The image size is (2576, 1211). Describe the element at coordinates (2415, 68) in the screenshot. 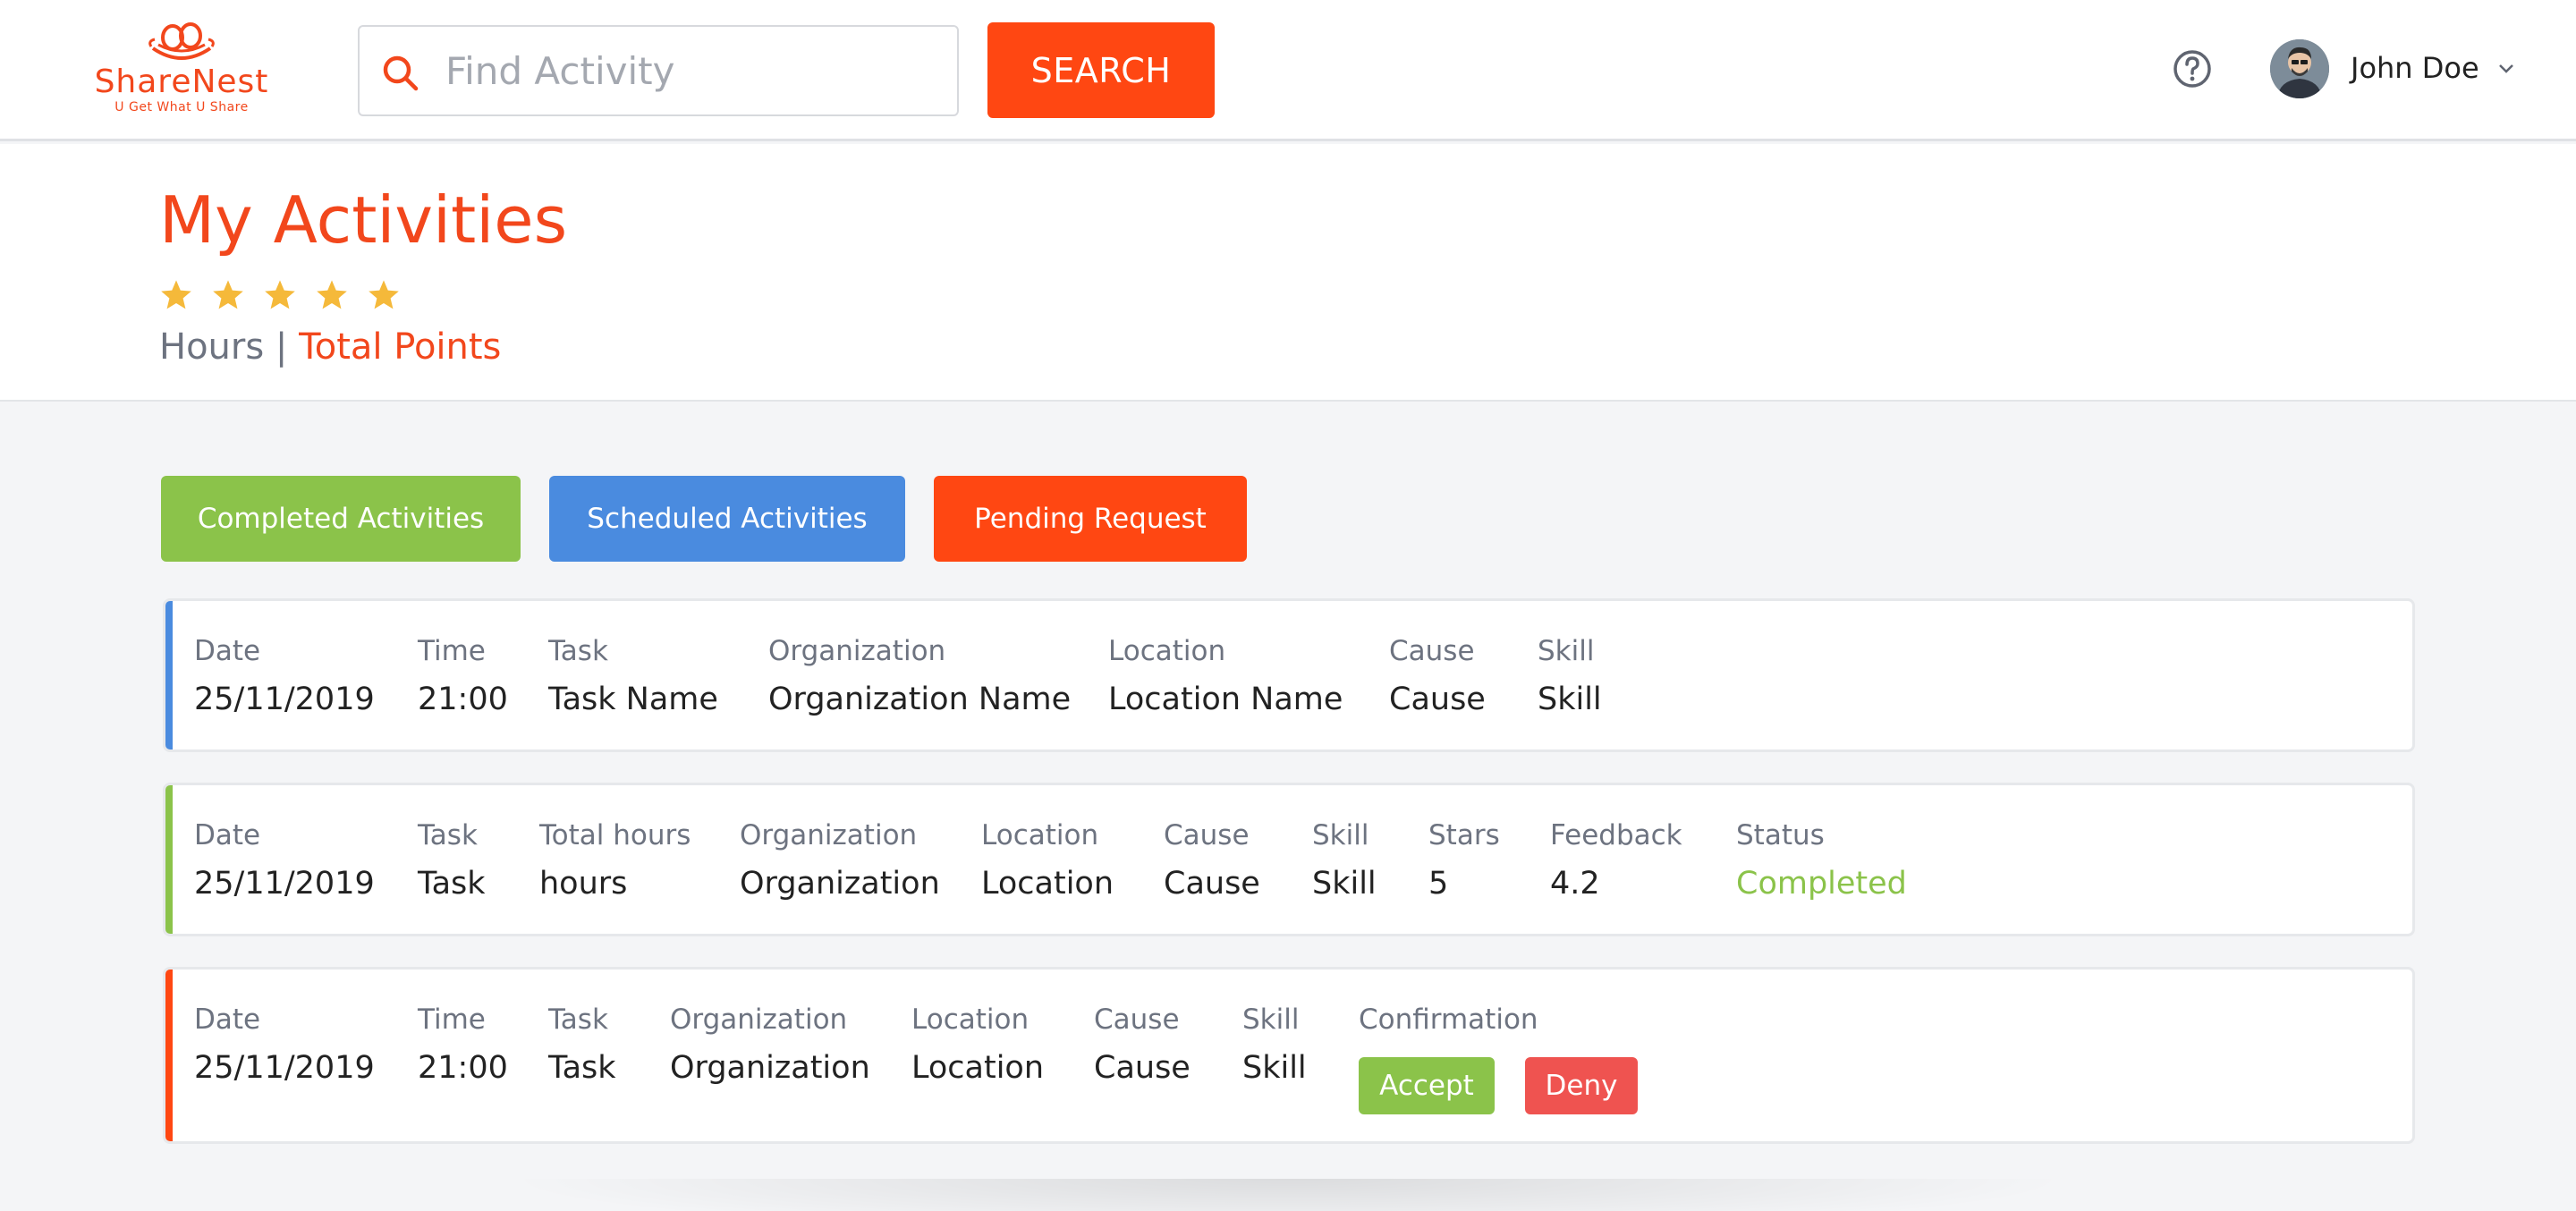

I see `user-name: John Doe` at that location.